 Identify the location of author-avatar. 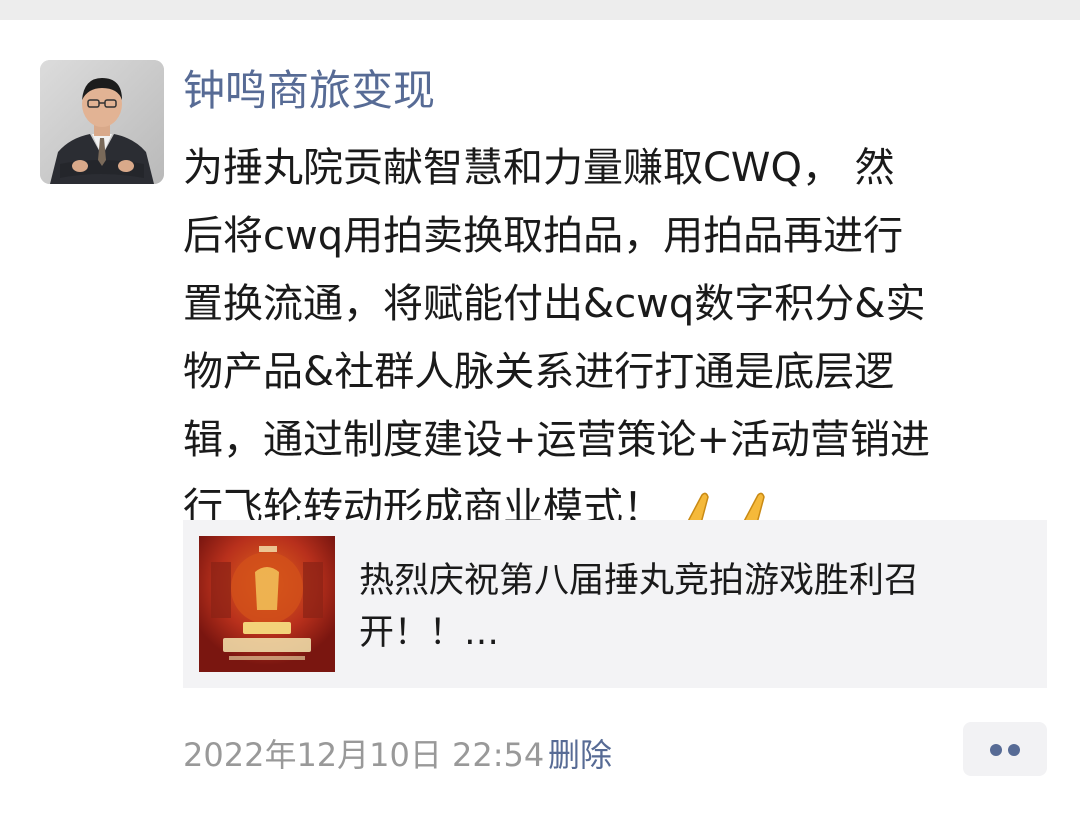
(102, 122).